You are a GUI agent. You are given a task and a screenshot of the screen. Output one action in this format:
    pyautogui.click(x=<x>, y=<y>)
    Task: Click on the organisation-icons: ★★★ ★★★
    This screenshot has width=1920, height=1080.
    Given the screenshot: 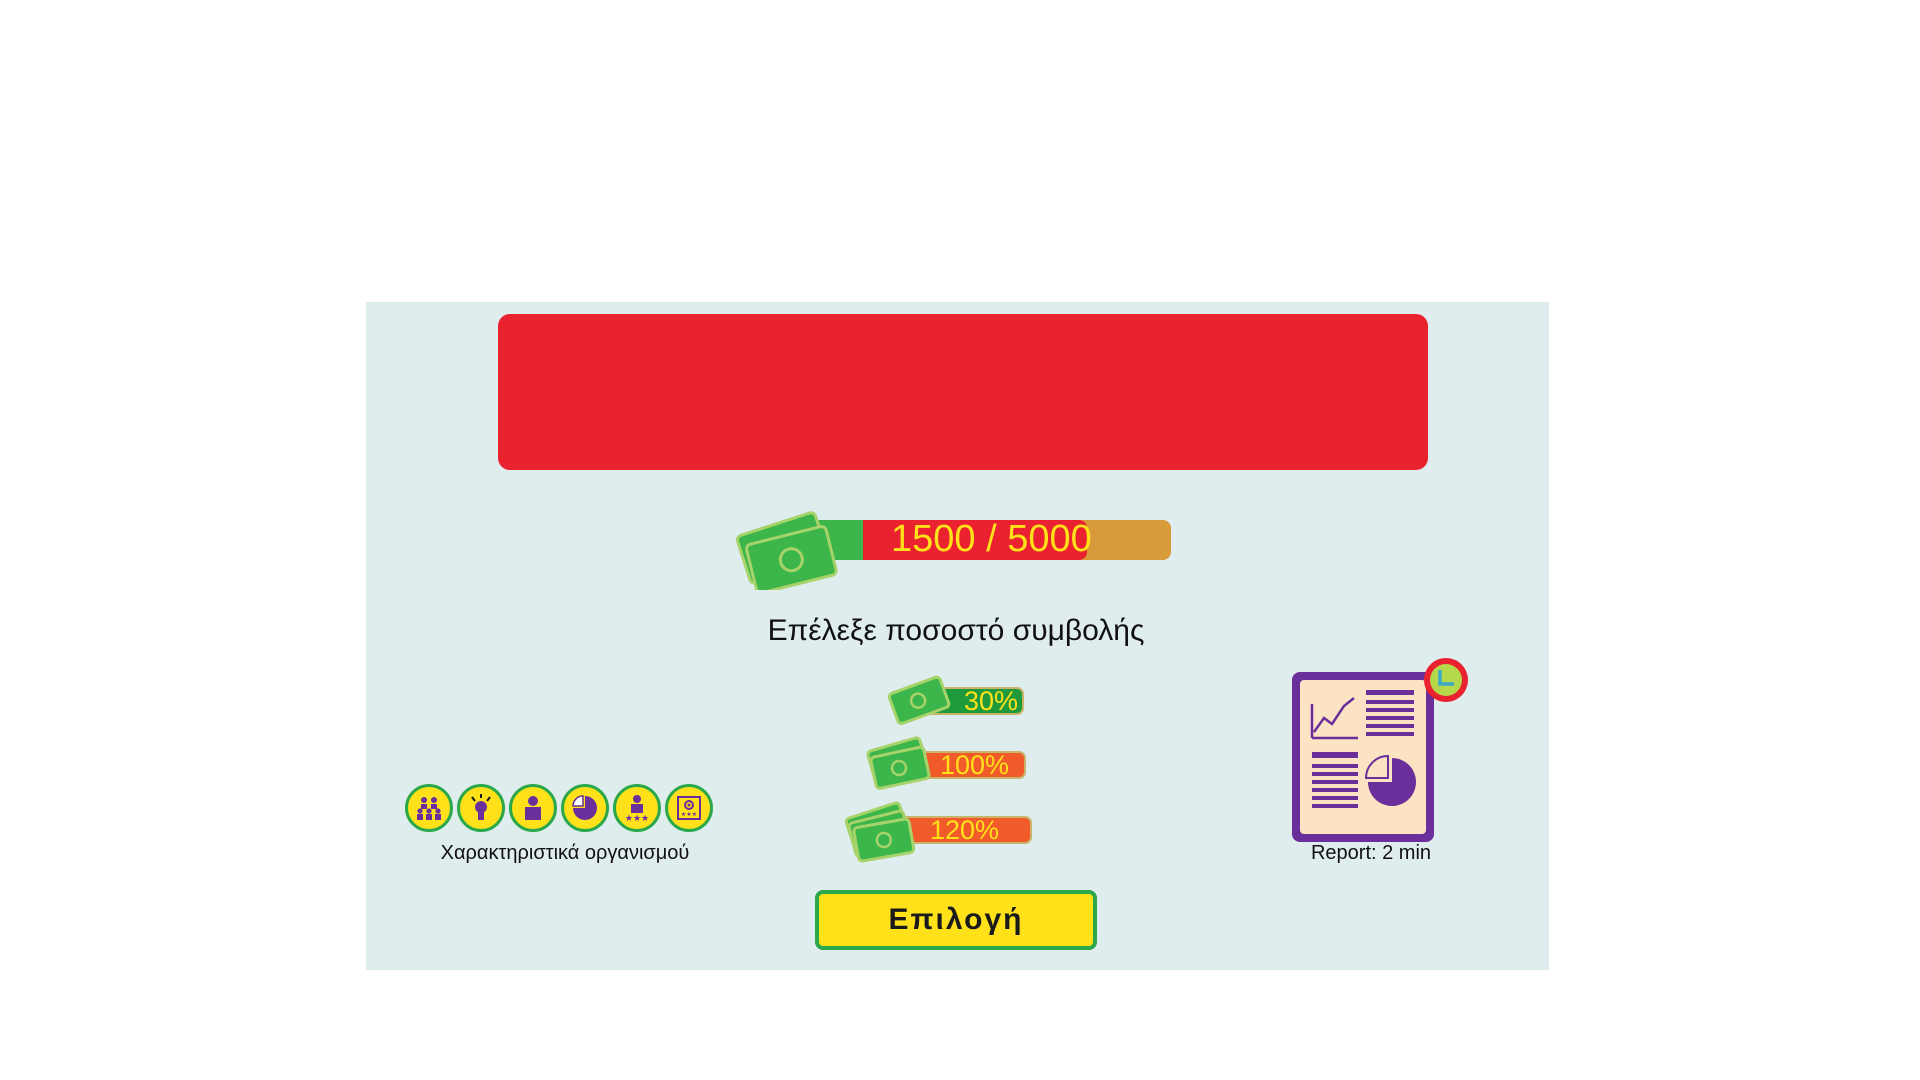 What is the action you would take?
    pyautogui.click(x=559, y=808)
    